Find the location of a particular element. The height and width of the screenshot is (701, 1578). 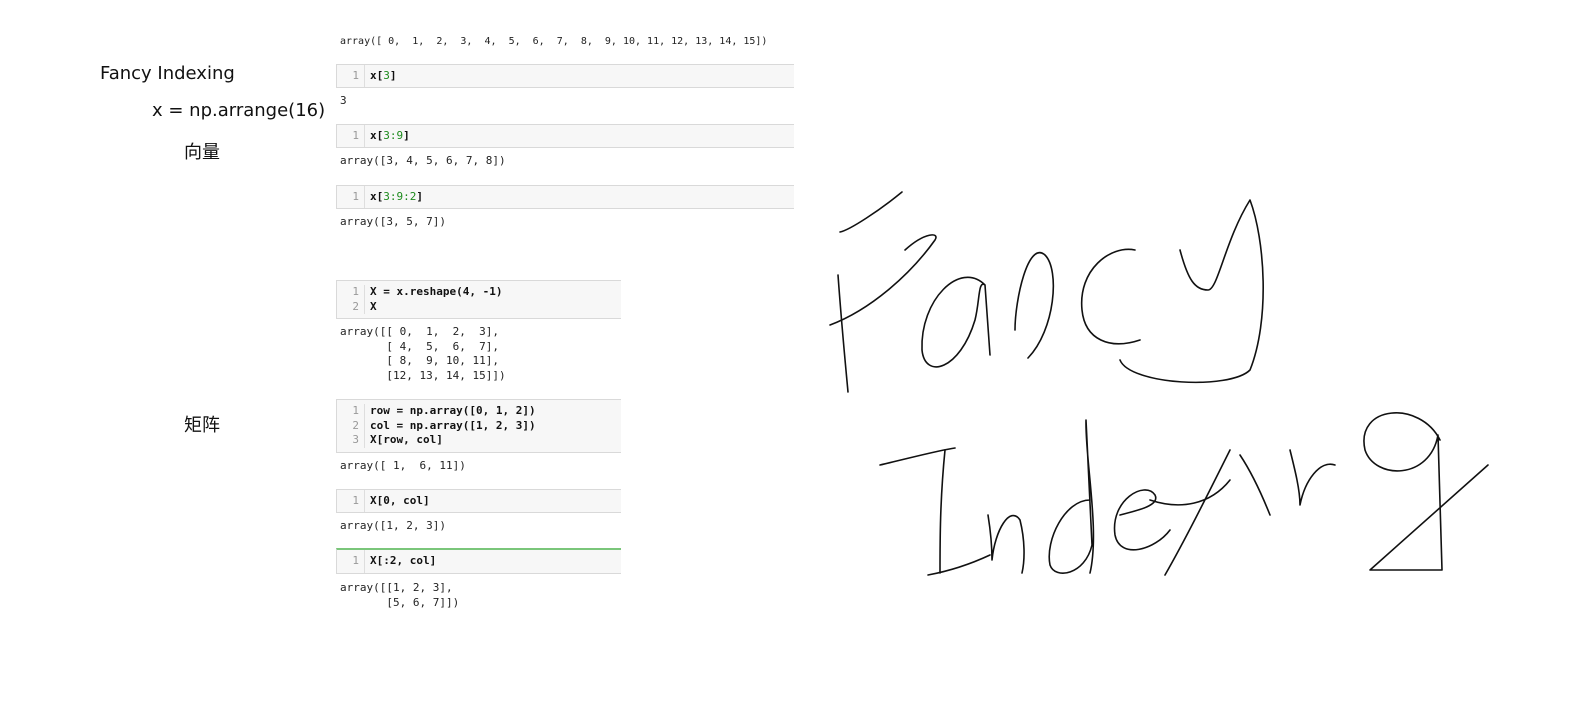

code-cell-reshape: 12 X = x.reshape(4, -1) X is located at coordinates (478, 299).